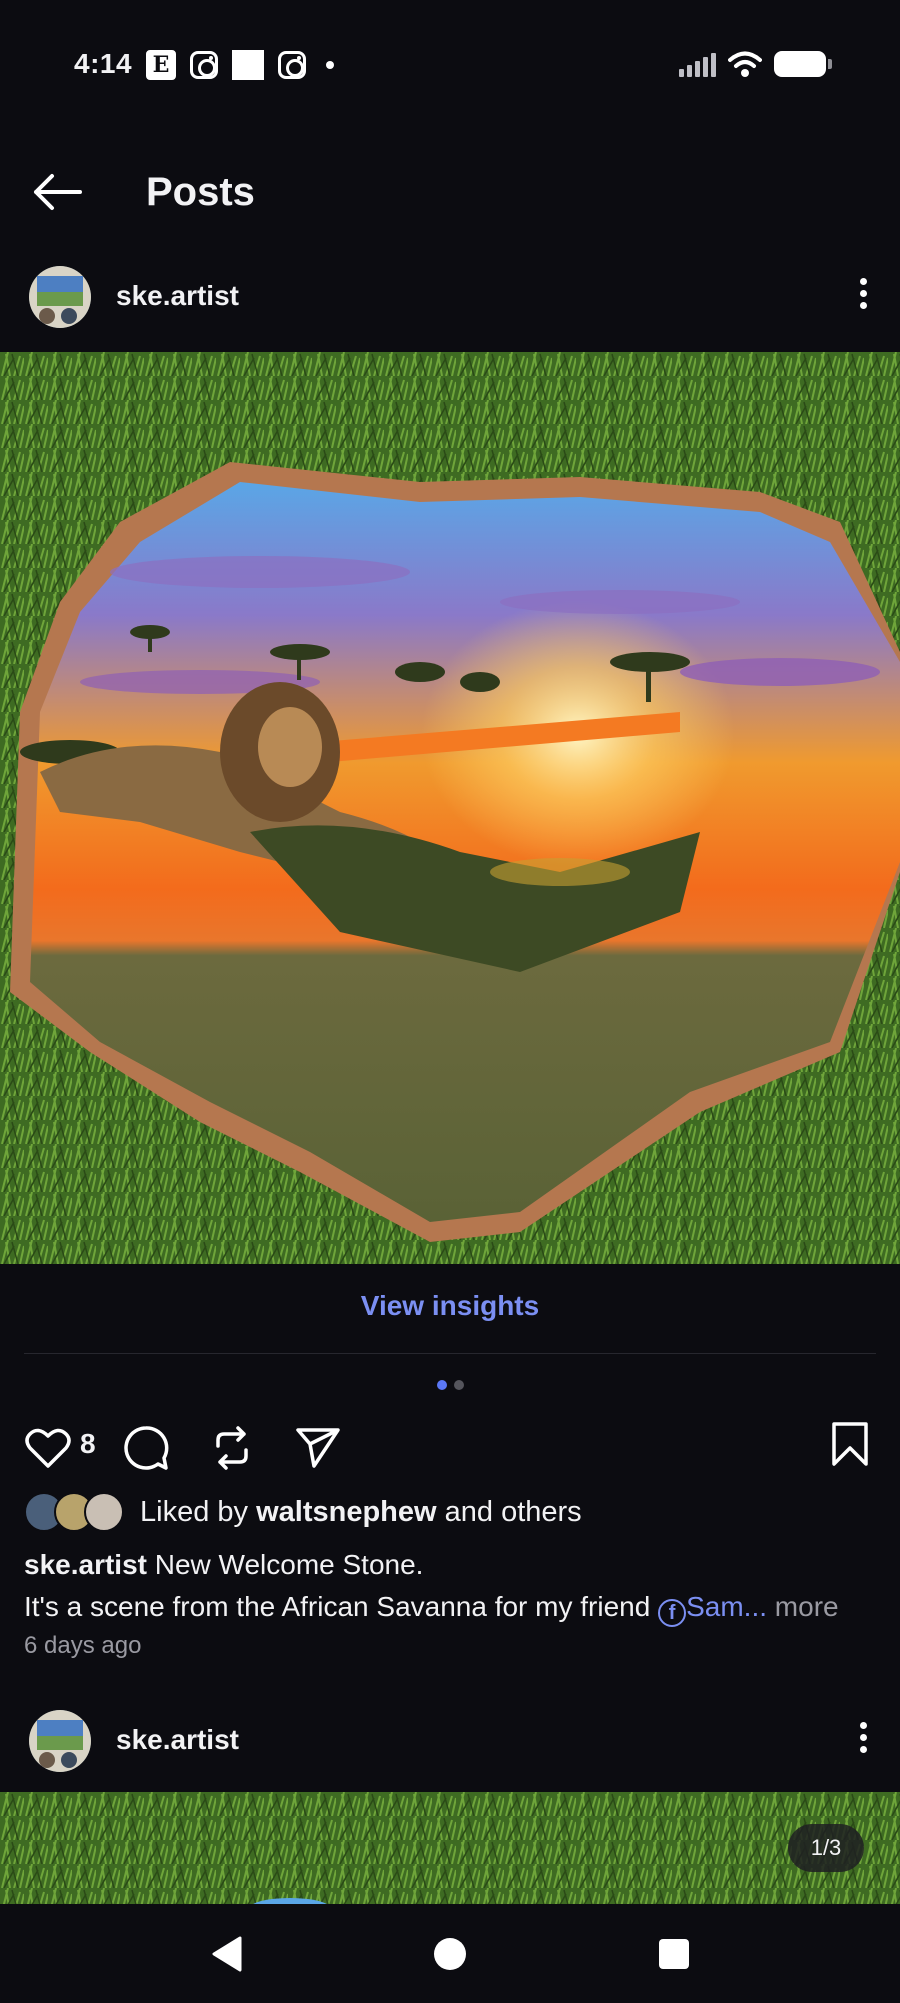 The height and width of the screenshot is (2003, 900). I want to click on carousel-counter: 1/3, so click(826, 1848).